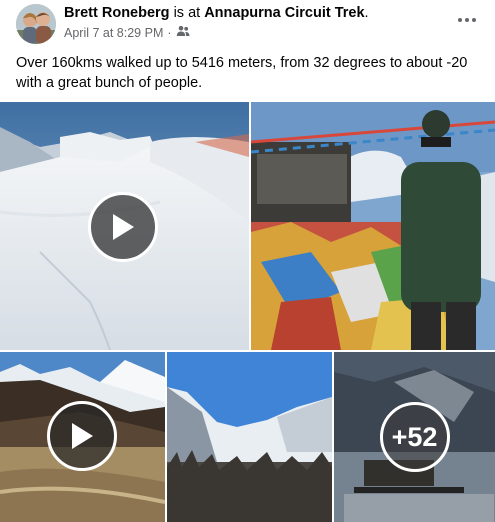  What do you see at coordinates (366, 13) in the screenshot?
I see `title-period: .` at bounding box center [366, 13].